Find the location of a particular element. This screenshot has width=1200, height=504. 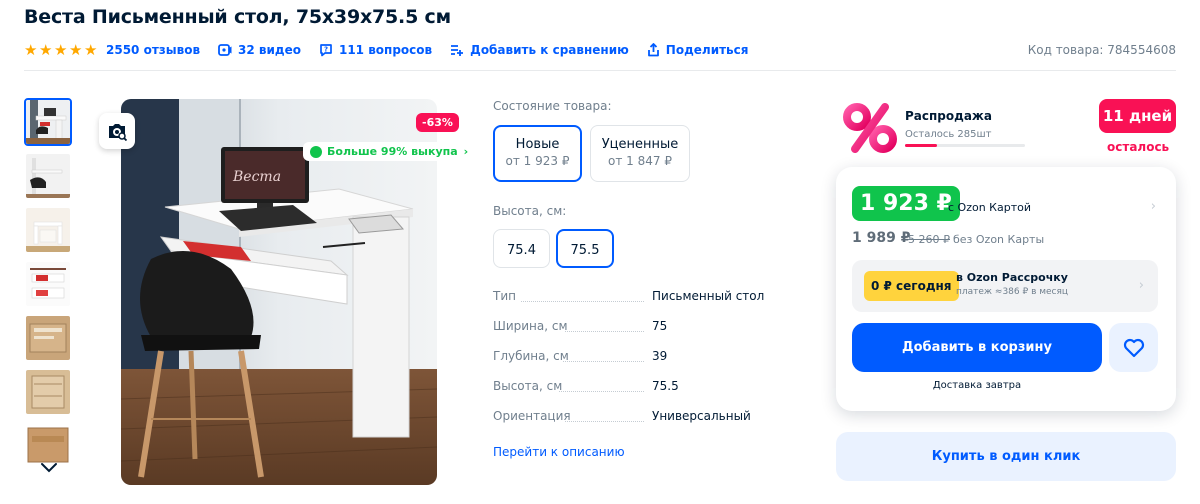

percent-icon is located at coordinates (870, 128).